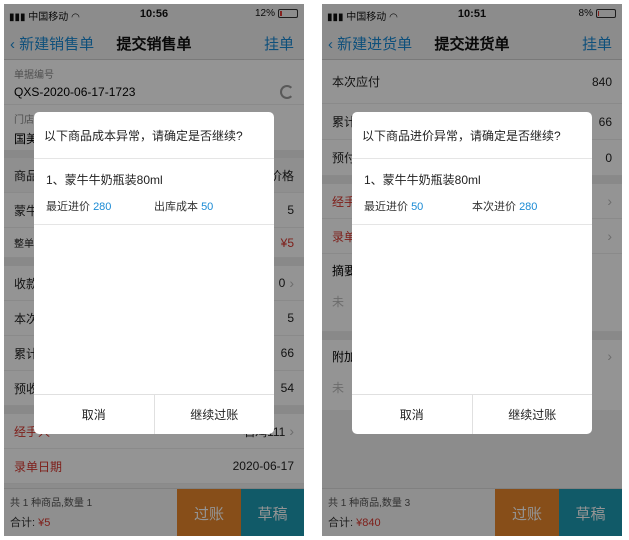 This screenshot has height=540, width=629. Describe the element at coordinates (472, 206) in the screenshot. I see `dialog-prices: 最近进价 50 本次进价 280` at that location.